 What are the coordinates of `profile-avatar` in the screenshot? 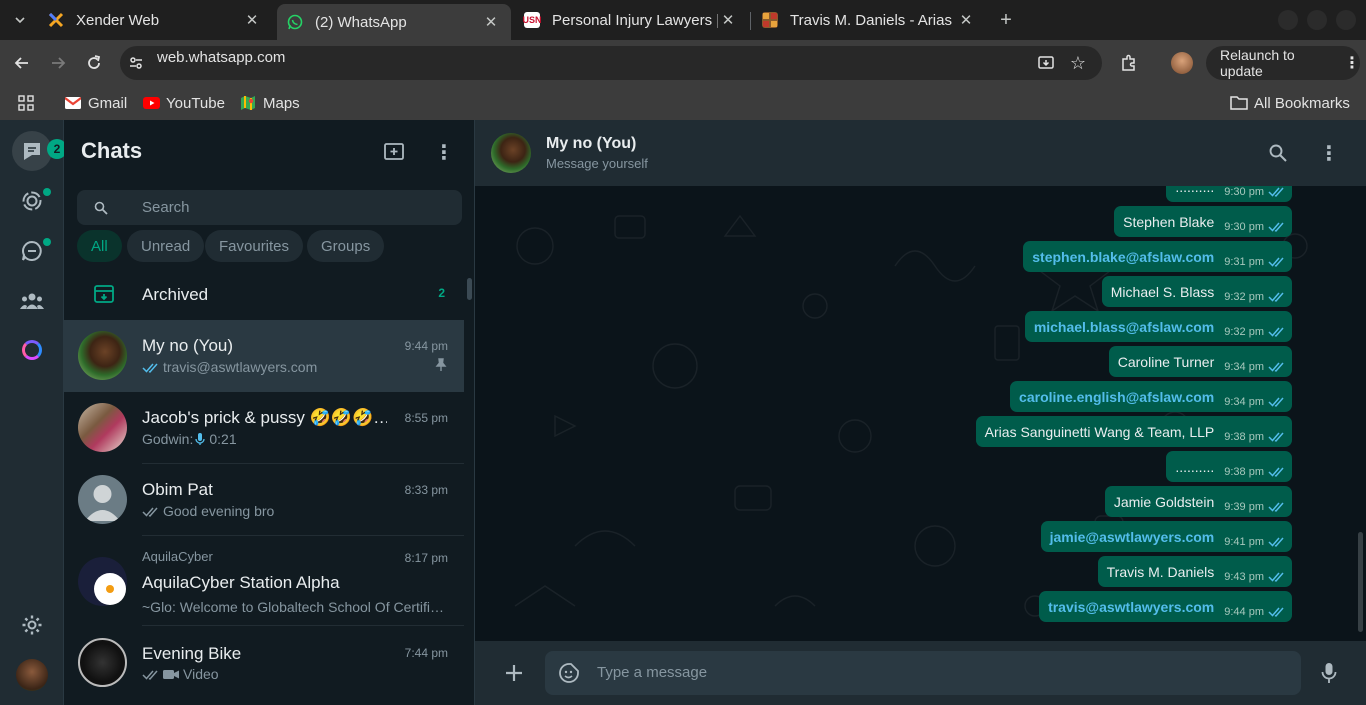 It's located at (32, 675).